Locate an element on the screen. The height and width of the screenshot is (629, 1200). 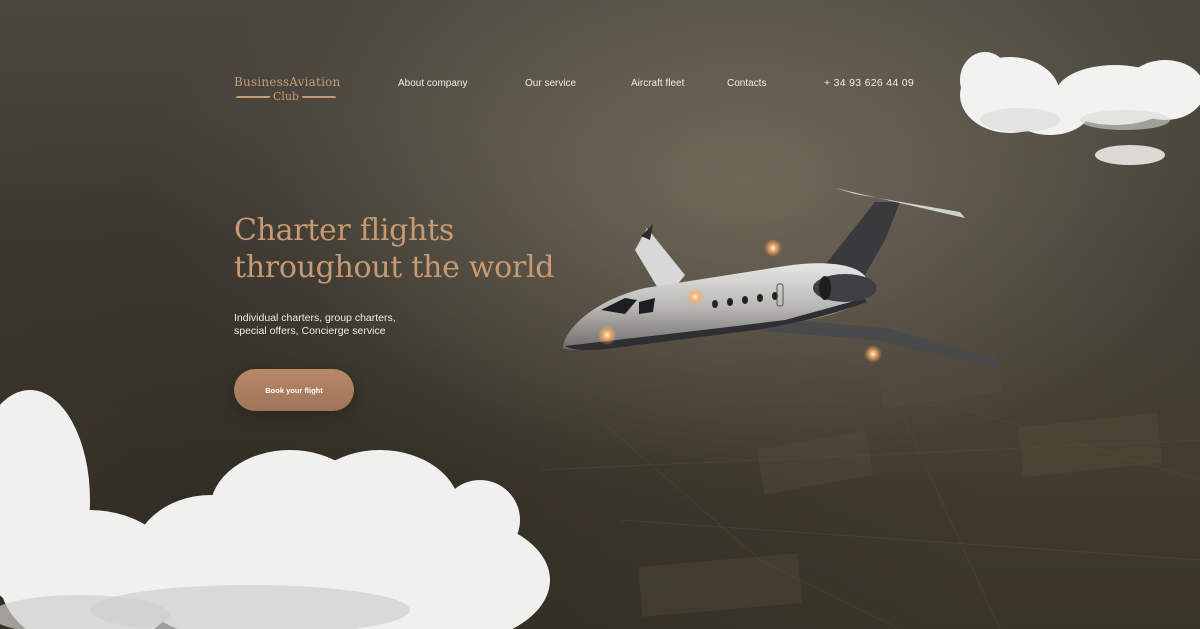
hero-title-line1: Charter flights is located at coordinates (344, 230).